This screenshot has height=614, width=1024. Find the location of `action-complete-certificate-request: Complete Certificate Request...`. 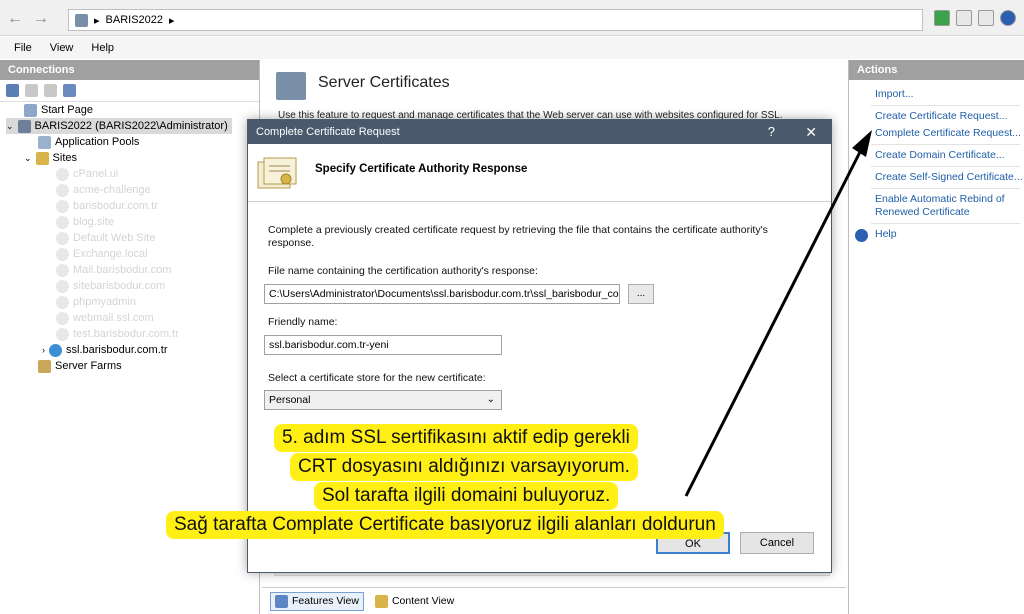

action-complete-certificate-request: Complete Certificate Request... is located at coordinates (936, 133).